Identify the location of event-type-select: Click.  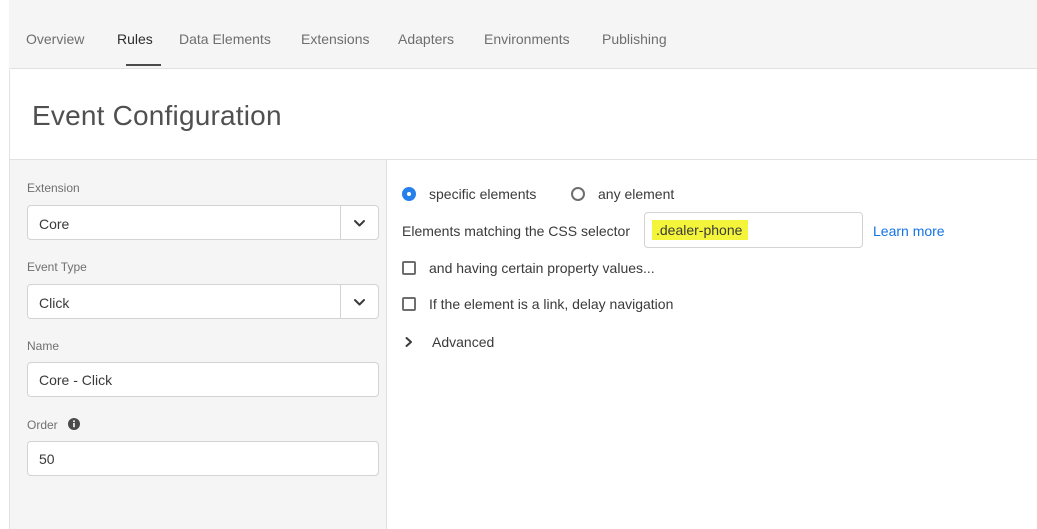
(203, 301).